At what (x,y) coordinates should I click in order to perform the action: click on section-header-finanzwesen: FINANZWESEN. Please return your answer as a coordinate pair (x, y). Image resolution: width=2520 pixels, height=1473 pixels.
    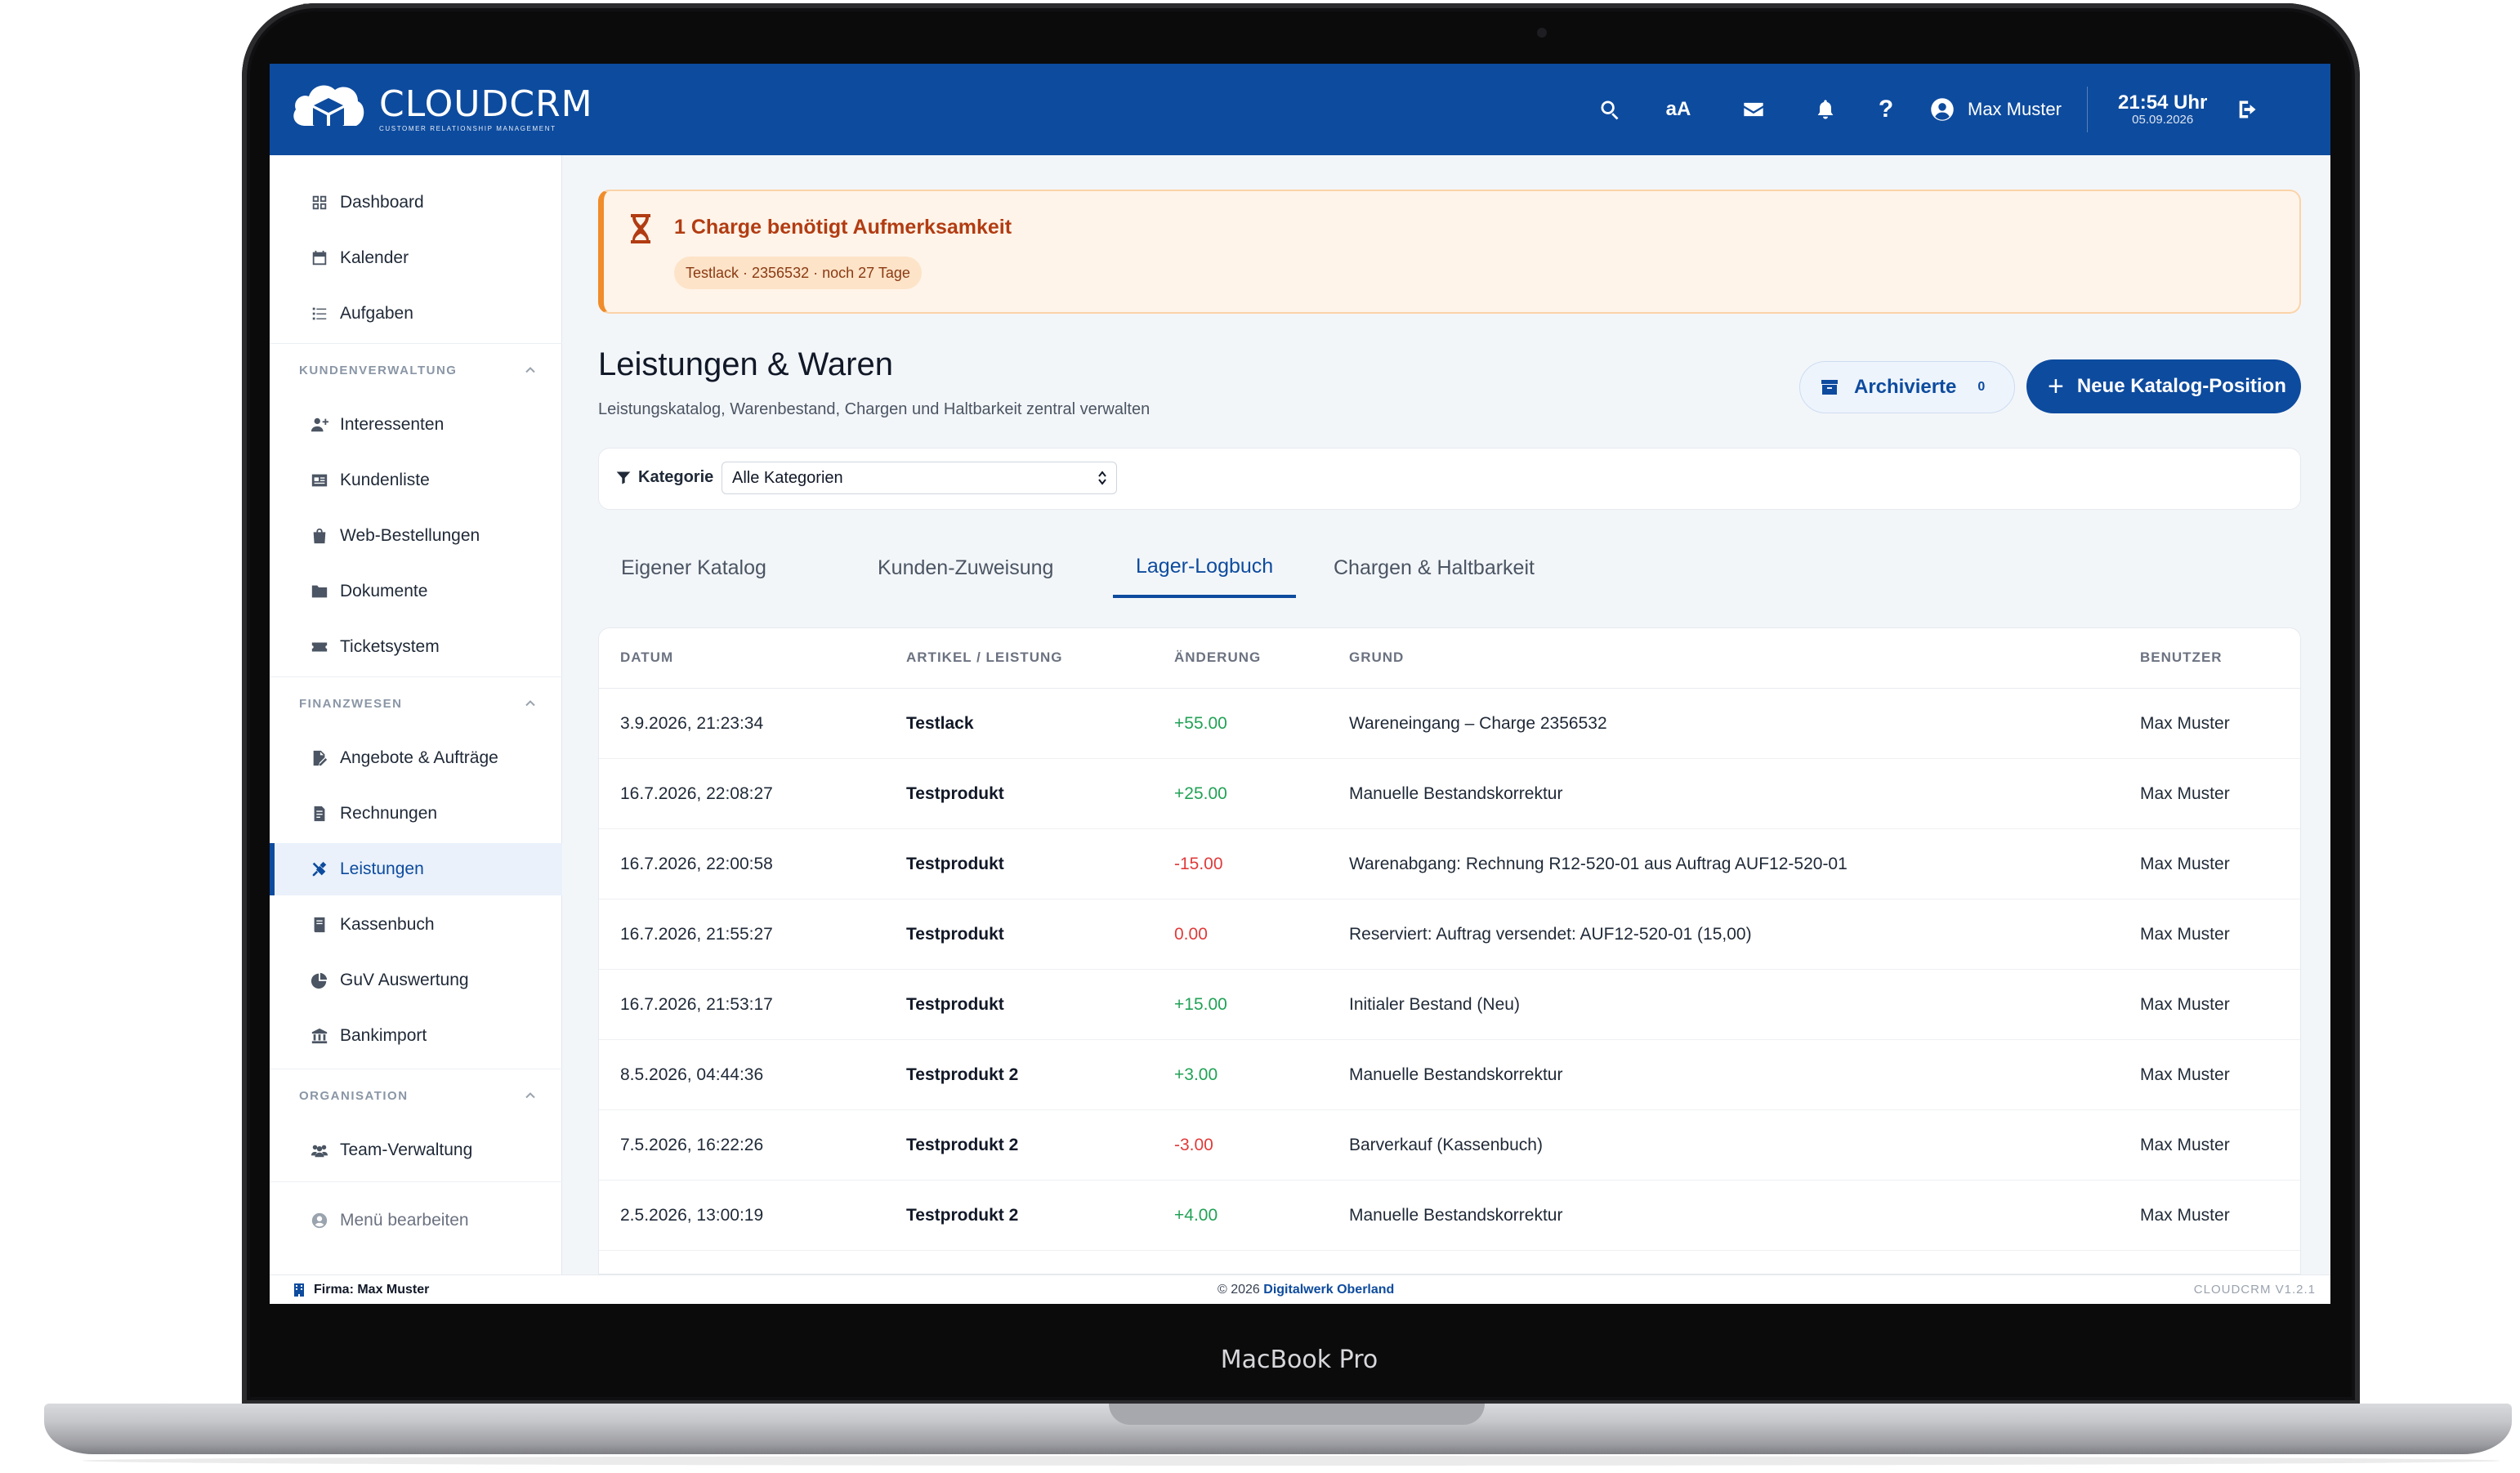
    Looking at the image, I should click on (417, 703).